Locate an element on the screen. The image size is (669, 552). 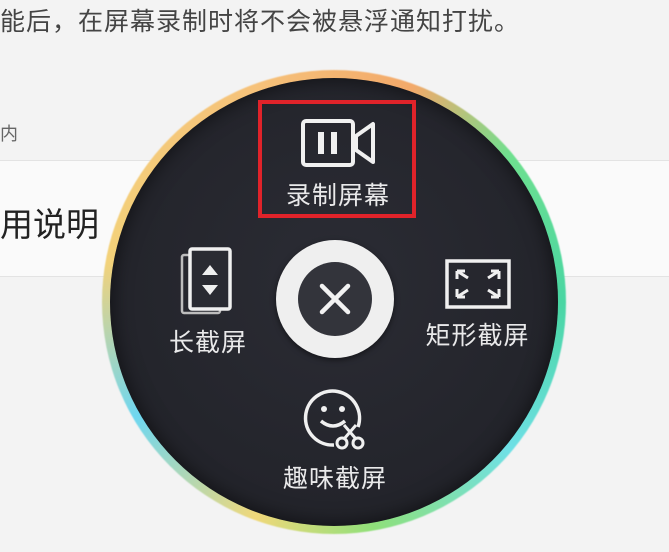
close-menu-button is located at coordinates (335, 299).